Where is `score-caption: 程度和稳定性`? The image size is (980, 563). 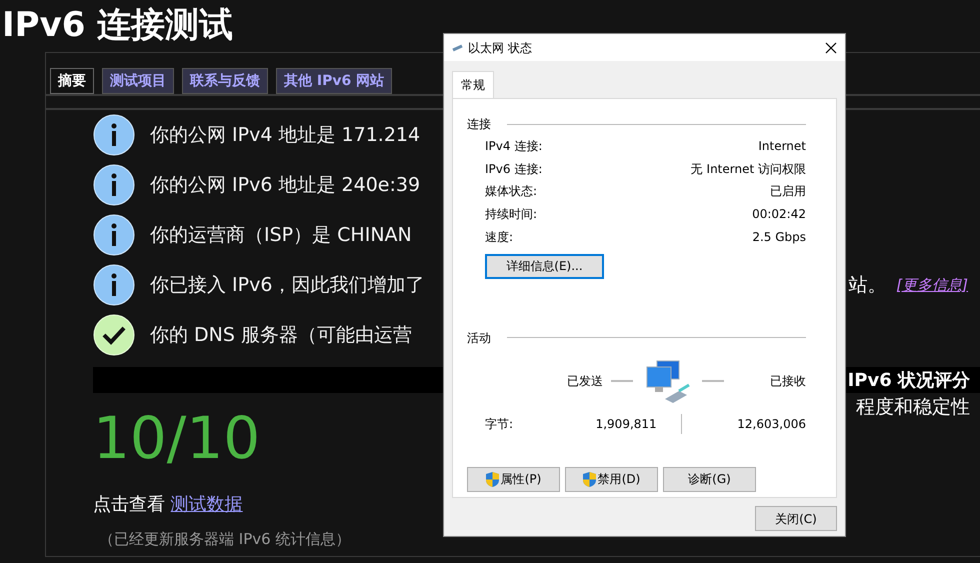 score-caption: 程度和稳定性 is located at coordinates (913, 407).